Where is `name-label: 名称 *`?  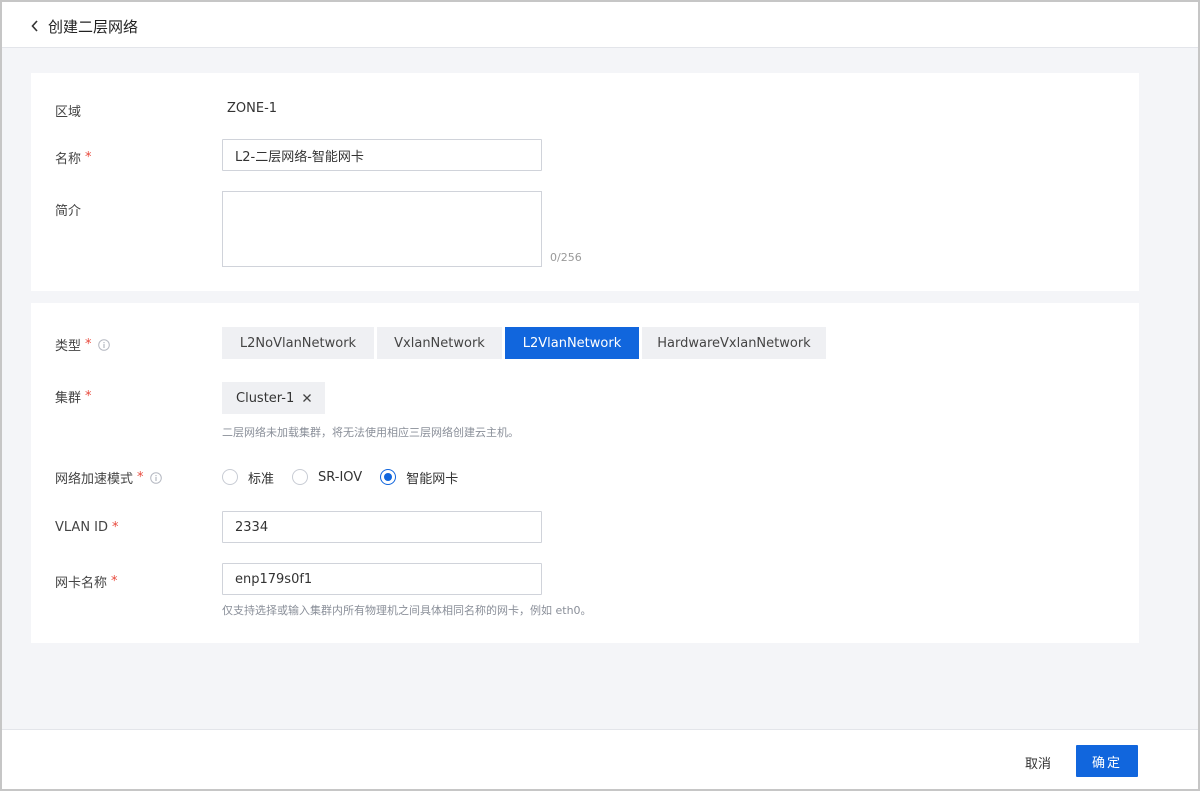
name-label: 名称 * is located at coordinates (73, 157).